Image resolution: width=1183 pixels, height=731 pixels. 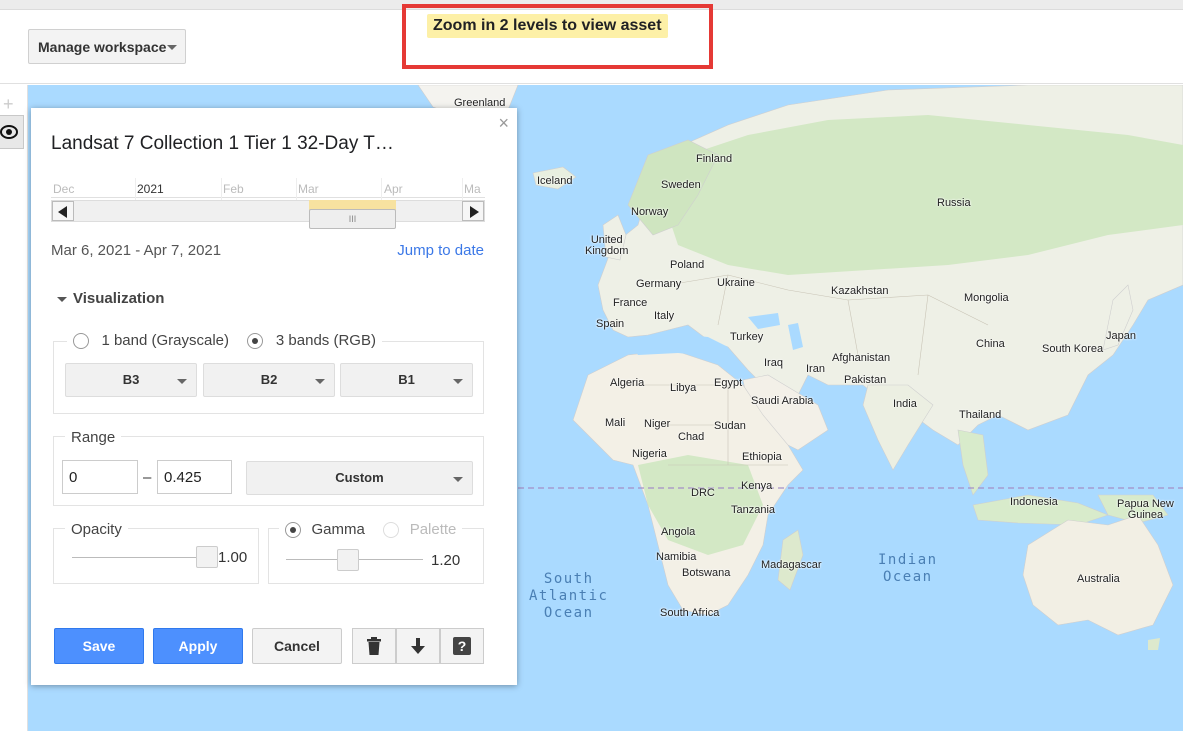 I want to click on map-label: Algeria, so click(x=627, y=383).